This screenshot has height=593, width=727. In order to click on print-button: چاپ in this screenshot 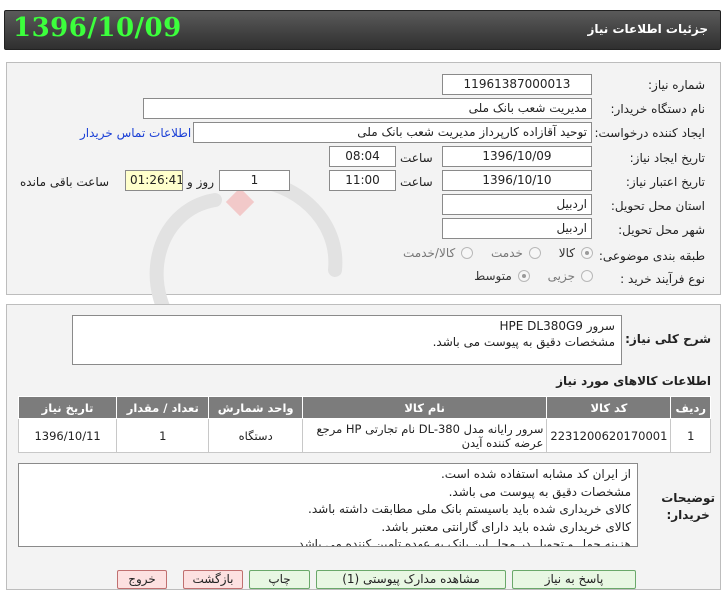, I will do `click(279, 579)`.